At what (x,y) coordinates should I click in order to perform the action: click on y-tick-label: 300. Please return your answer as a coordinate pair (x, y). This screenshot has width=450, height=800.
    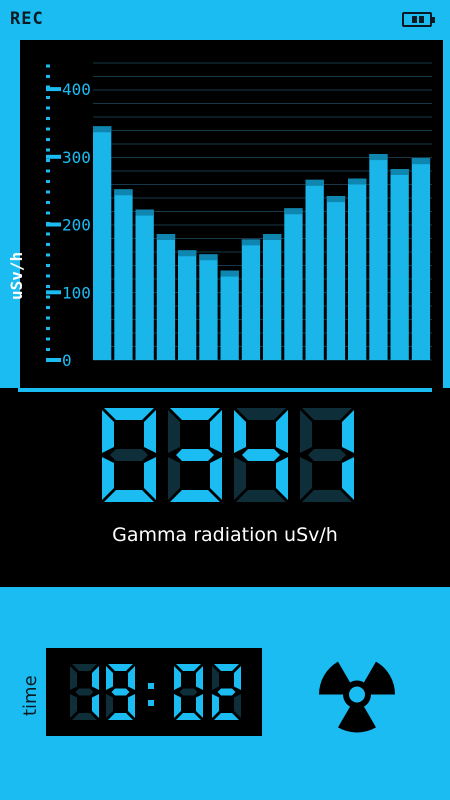
    Looking at the image, I should click on (76, 157).